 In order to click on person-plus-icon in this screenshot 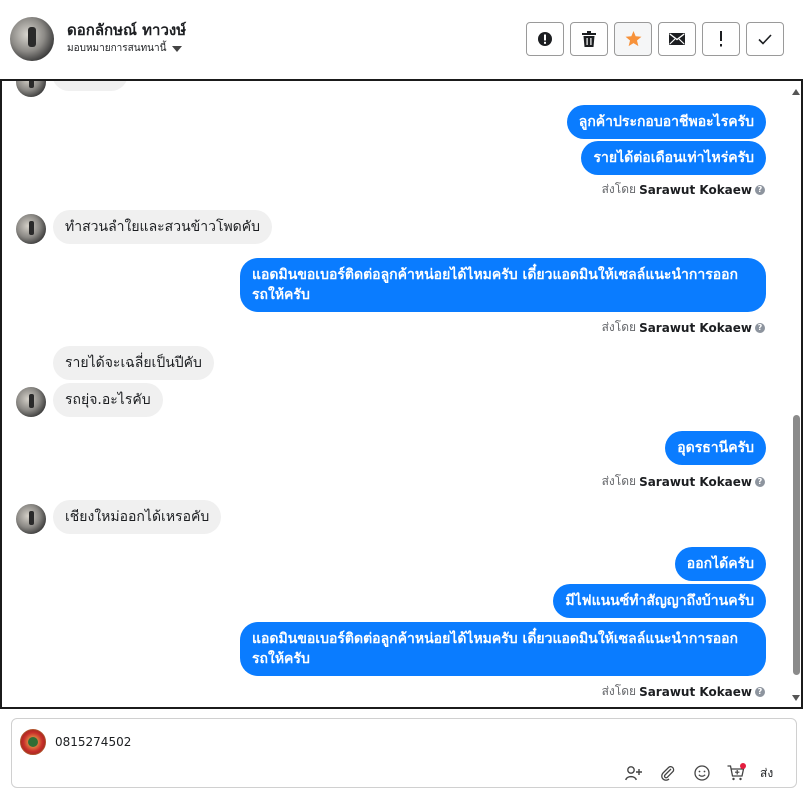, I will do `click(633, 773)`.